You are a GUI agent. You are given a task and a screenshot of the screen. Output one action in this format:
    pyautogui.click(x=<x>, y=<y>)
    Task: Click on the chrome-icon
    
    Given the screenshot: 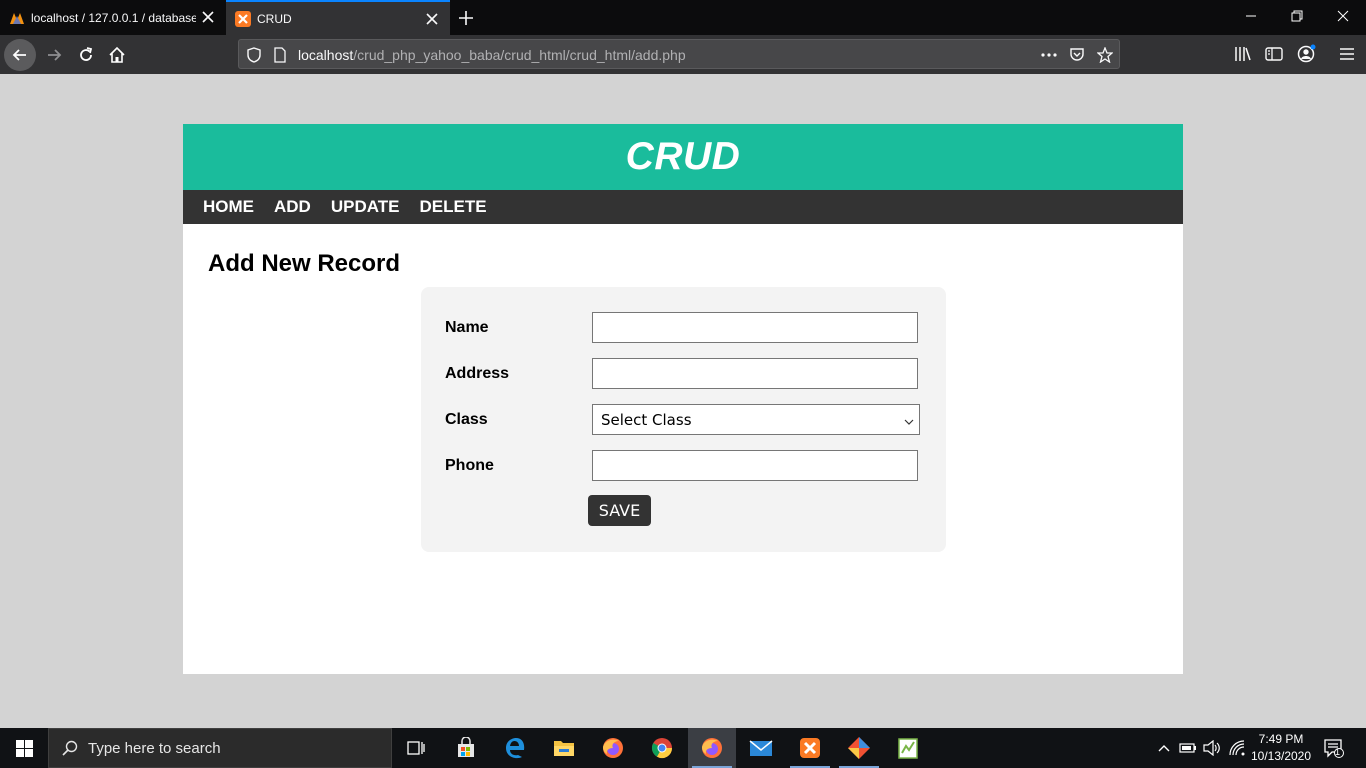 What is the action you would take?
    pyautogui.click(x=662, y=748)
    